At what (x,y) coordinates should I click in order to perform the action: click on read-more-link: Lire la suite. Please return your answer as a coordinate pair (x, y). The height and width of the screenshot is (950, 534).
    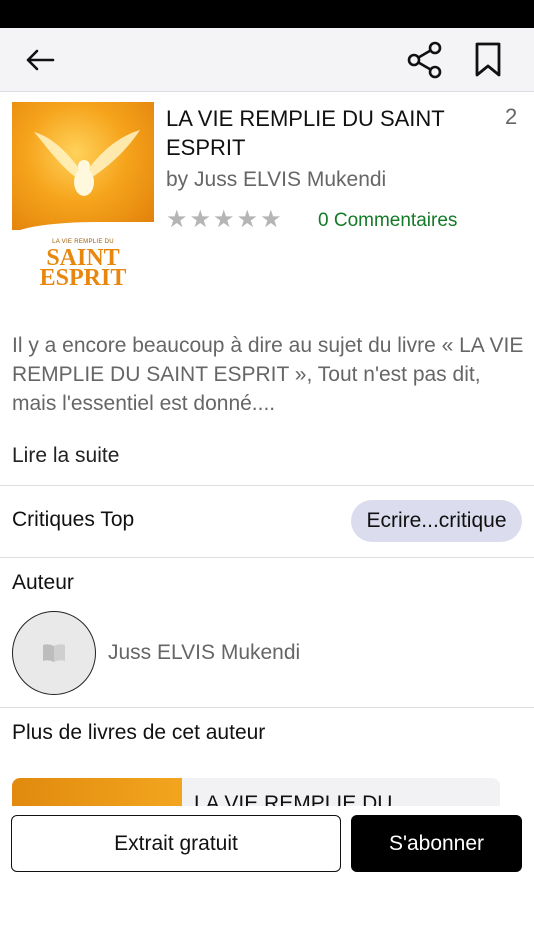
    Looking at the image, I should click on (65, 456).